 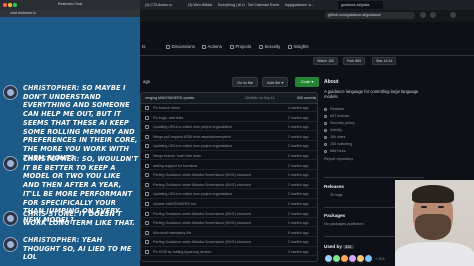 What do you see at coordinates (199, 5) in the screenshot?
I see `browser-tab: (3) Wen Wdiba` at bounding box center [199, 5].